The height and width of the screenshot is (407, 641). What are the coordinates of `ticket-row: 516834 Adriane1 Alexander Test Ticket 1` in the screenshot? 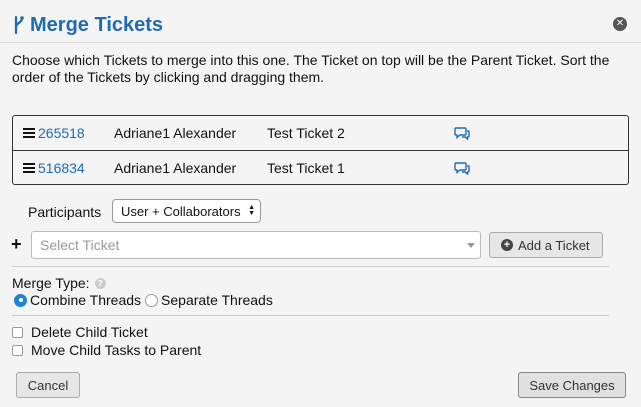 It's located at (320, 168).